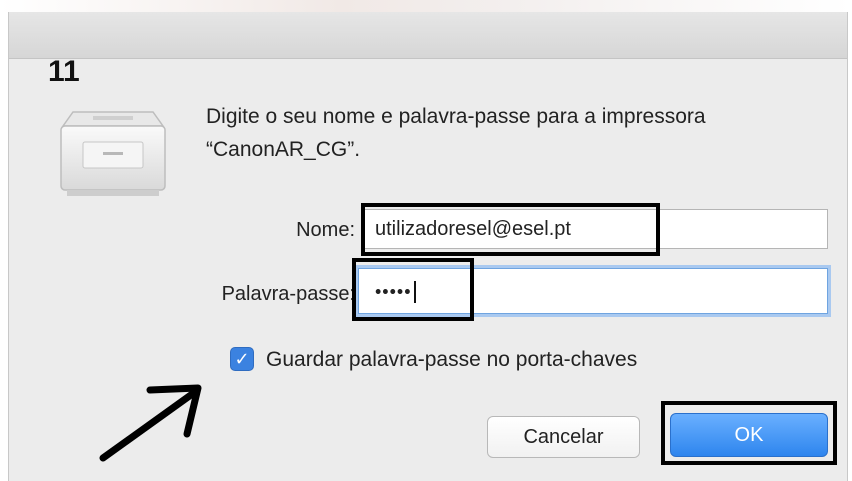  I want to click on step-number-label: 11, so click(64, 71).